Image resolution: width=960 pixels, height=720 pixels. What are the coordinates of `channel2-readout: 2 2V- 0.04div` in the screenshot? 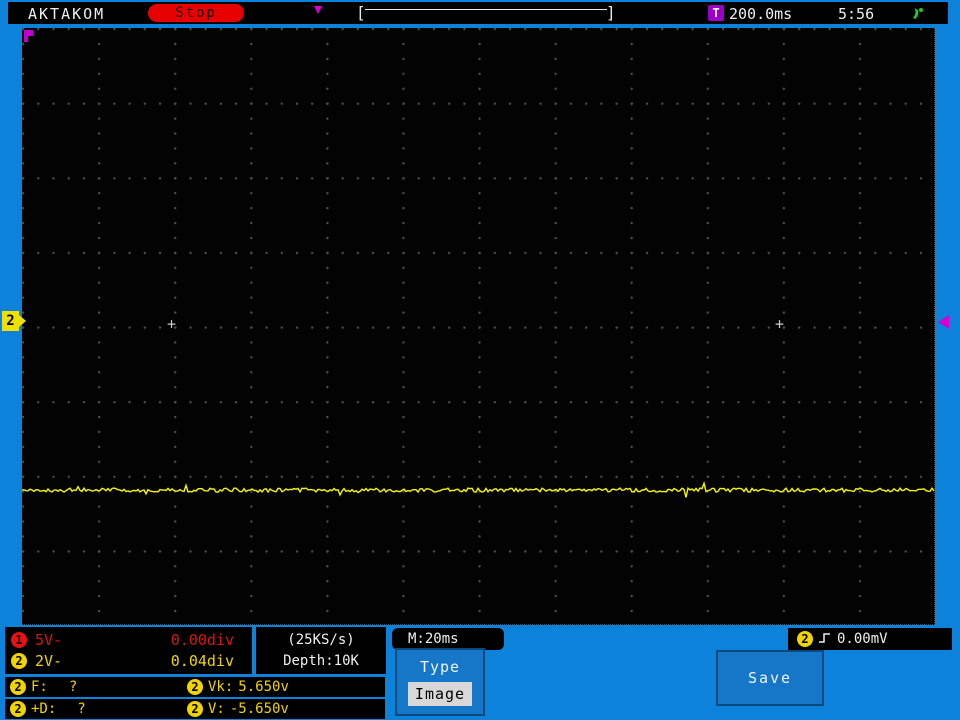 It's located at (122, 661).